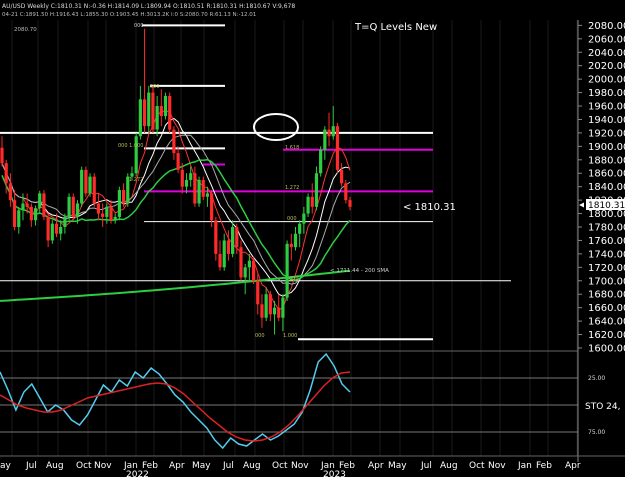  I want to click on price-tick-label: 1660.00, so click(606, 308).